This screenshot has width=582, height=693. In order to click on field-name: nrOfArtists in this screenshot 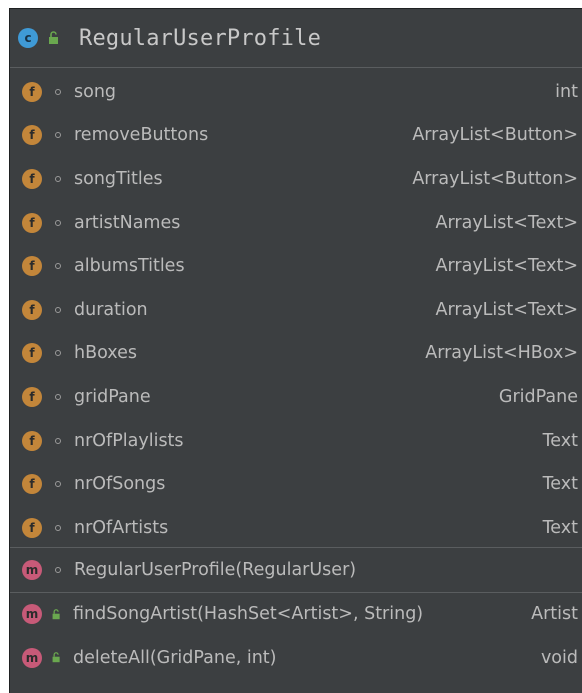, I will do `click(121, 527)`.